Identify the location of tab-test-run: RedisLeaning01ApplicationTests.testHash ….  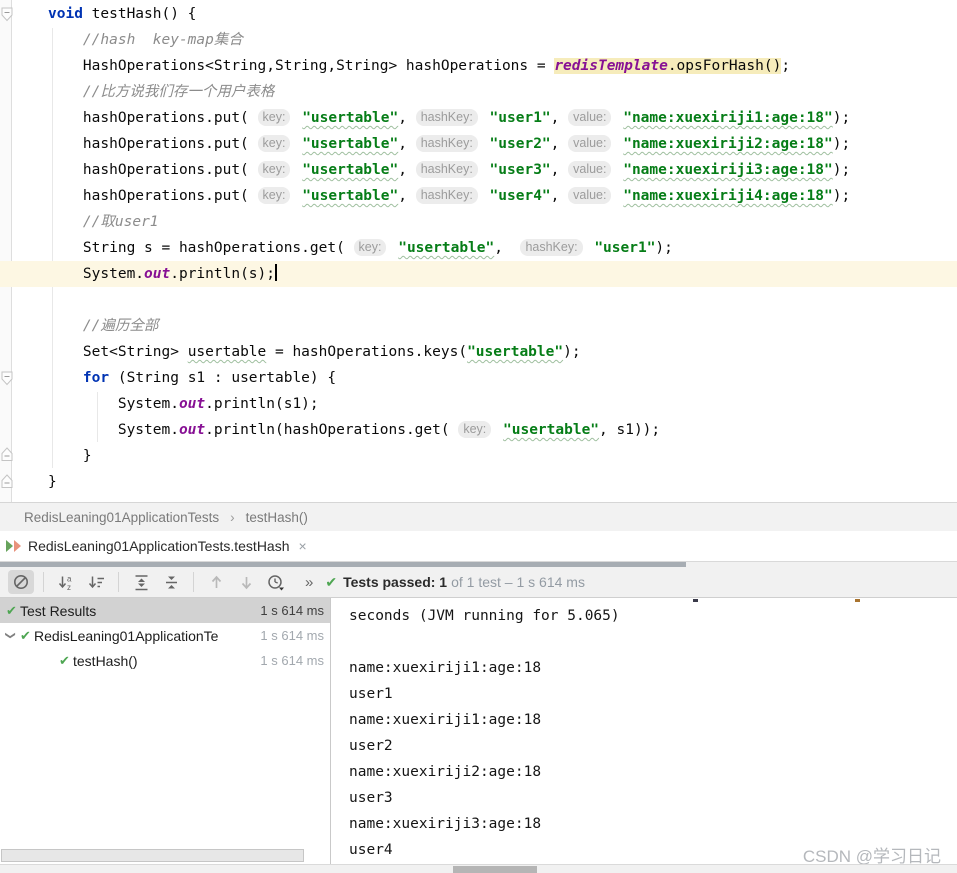
(158, 546).